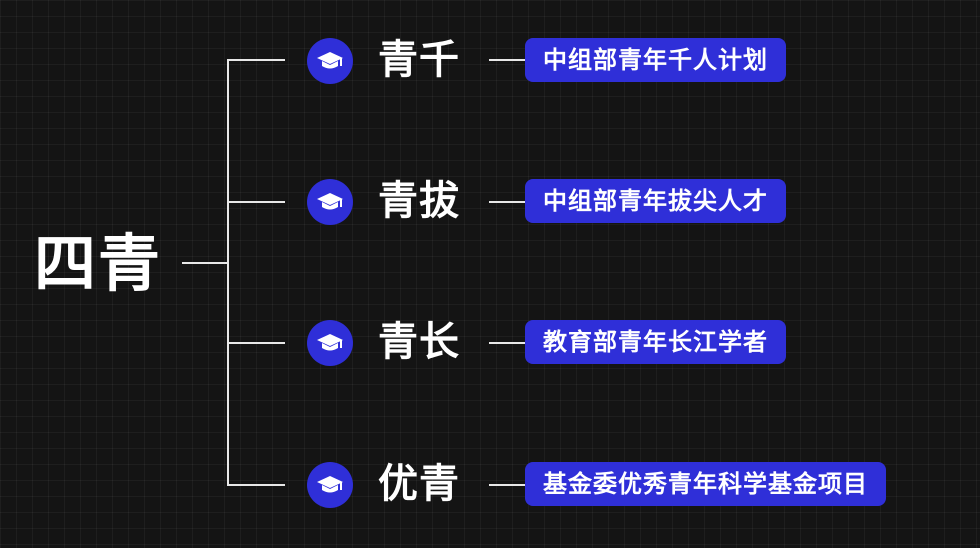  What do you see at coordinates (228, 272) in the screenshot?
I see `trunk-line` at bounding box center [228, 272].